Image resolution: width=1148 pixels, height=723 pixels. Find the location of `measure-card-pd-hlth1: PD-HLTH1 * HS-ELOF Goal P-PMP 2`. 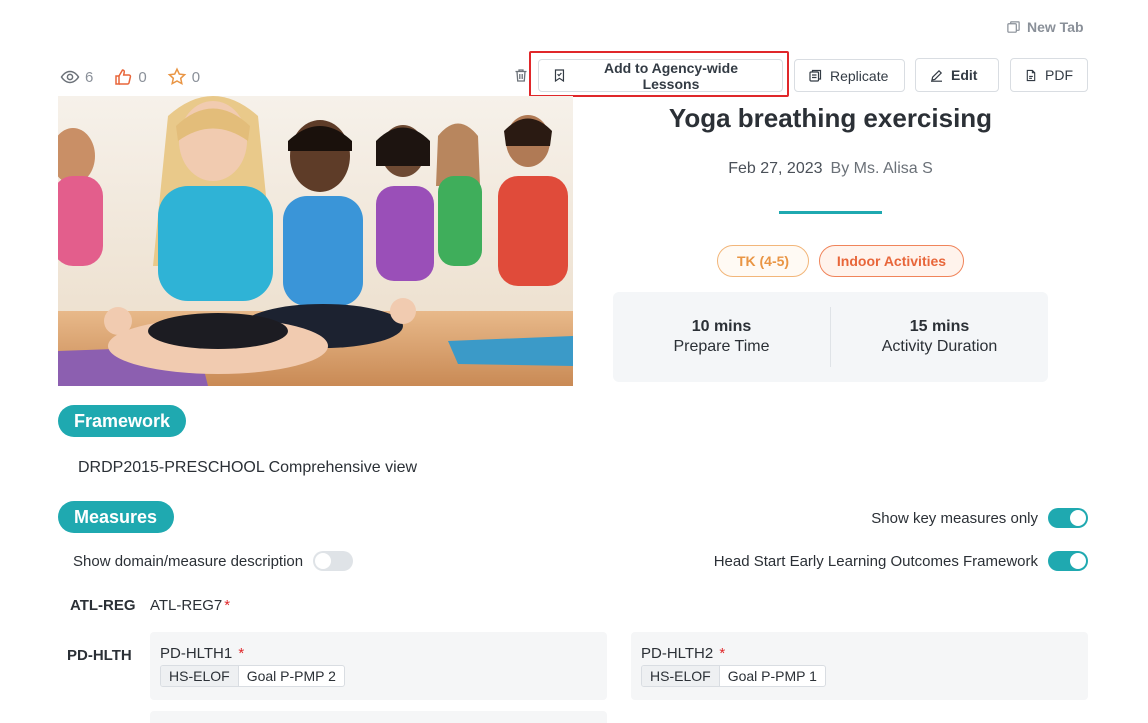

measure-card-pd-hlth1: PD-HLTH1 * HS-ELOF Goal P-PMP 2 is located at coordinates (378, 666).